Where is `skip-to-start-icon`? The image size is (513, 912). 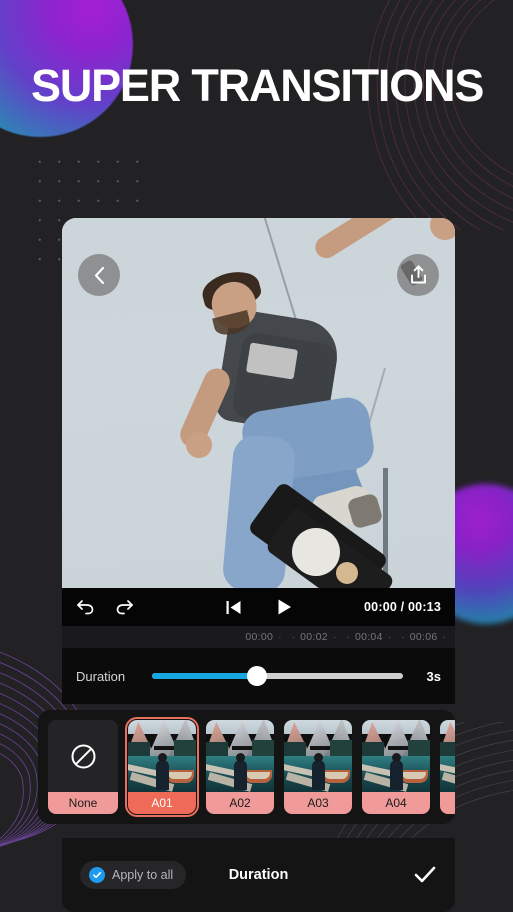
skip-to-start-icon is located at coordinates (233, 607).